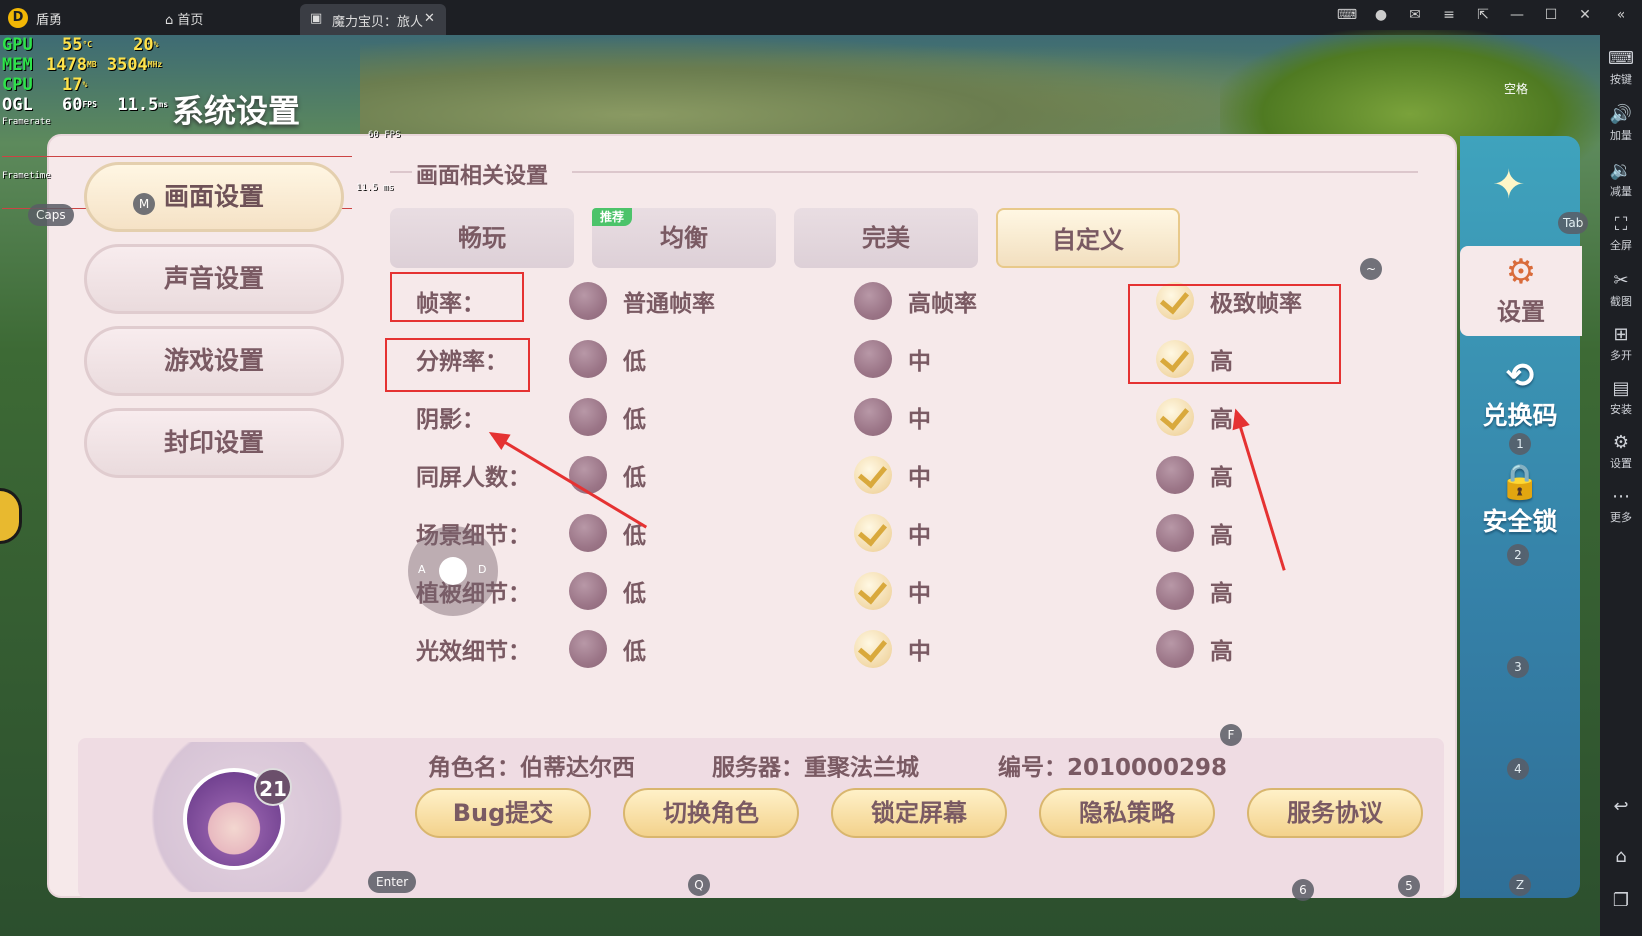  I want to click on privacy-policy-label: 隐私策略, so click(1127, 813).